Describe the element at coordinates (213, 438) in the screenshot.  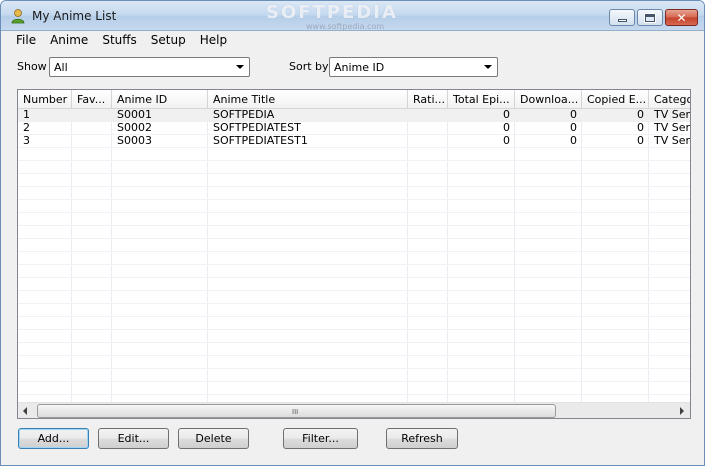
I see `delete-button: Delete` at that location.